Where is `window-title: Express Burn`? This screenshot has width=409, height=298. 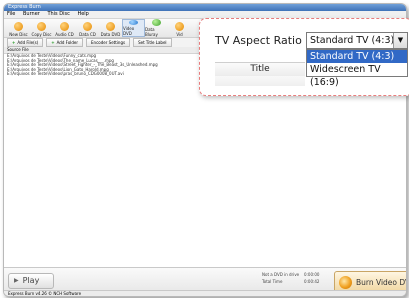
window-title: Express Burn is located at coordinates (205, 7).